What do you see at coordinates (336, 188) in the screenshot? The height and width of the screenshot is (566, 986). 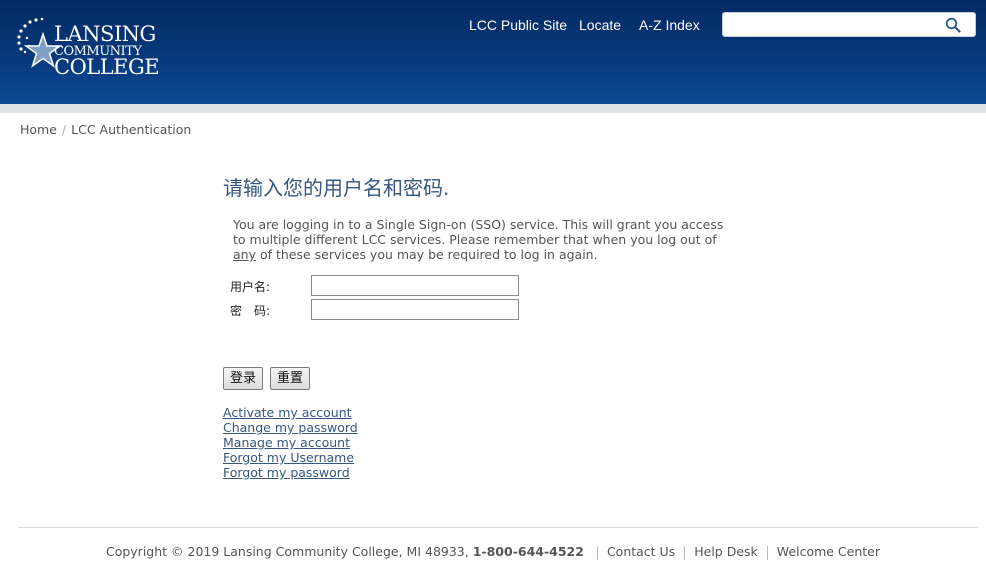 I see `login-title: 请输入您的用户名和密码.` at bounding box center [336, 188].